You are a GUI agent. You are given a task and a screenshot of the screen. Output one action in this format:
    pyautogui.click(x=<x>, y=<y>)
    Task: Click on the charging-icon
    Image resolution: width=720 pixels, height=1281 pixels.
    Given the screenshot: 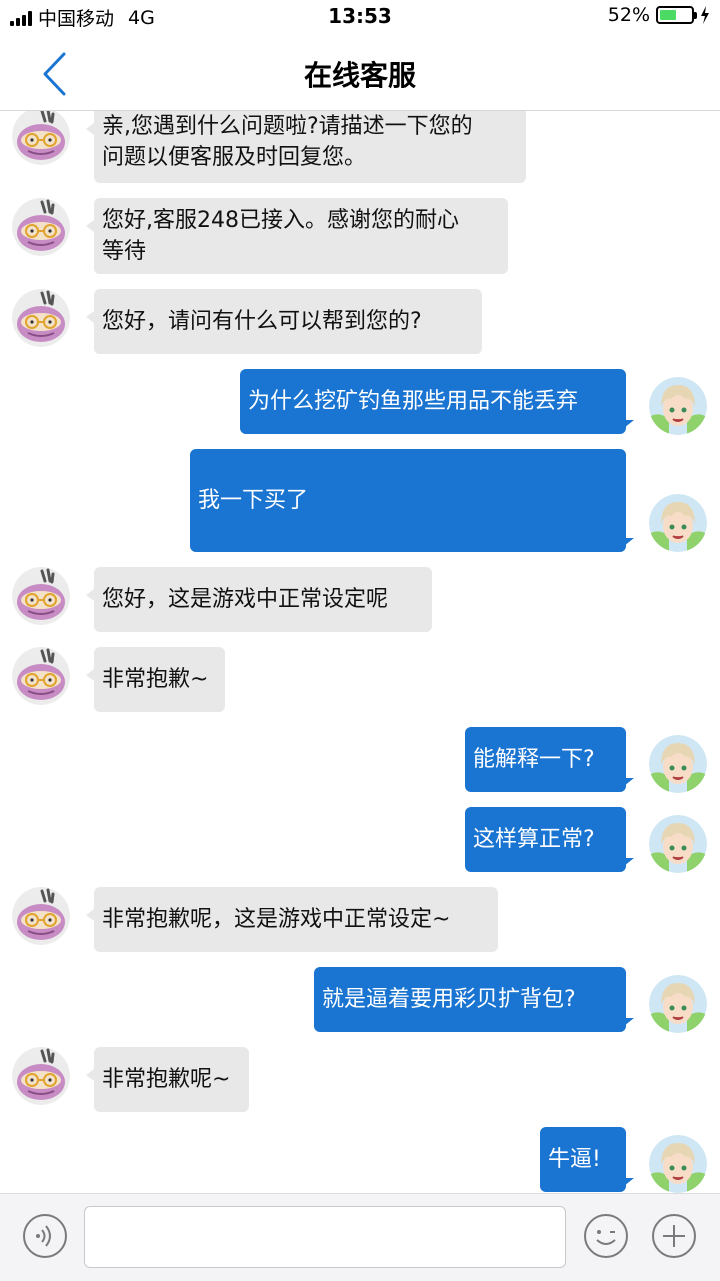 What is the action you would take?
    pyautogui.click(x=705, y=15)
    